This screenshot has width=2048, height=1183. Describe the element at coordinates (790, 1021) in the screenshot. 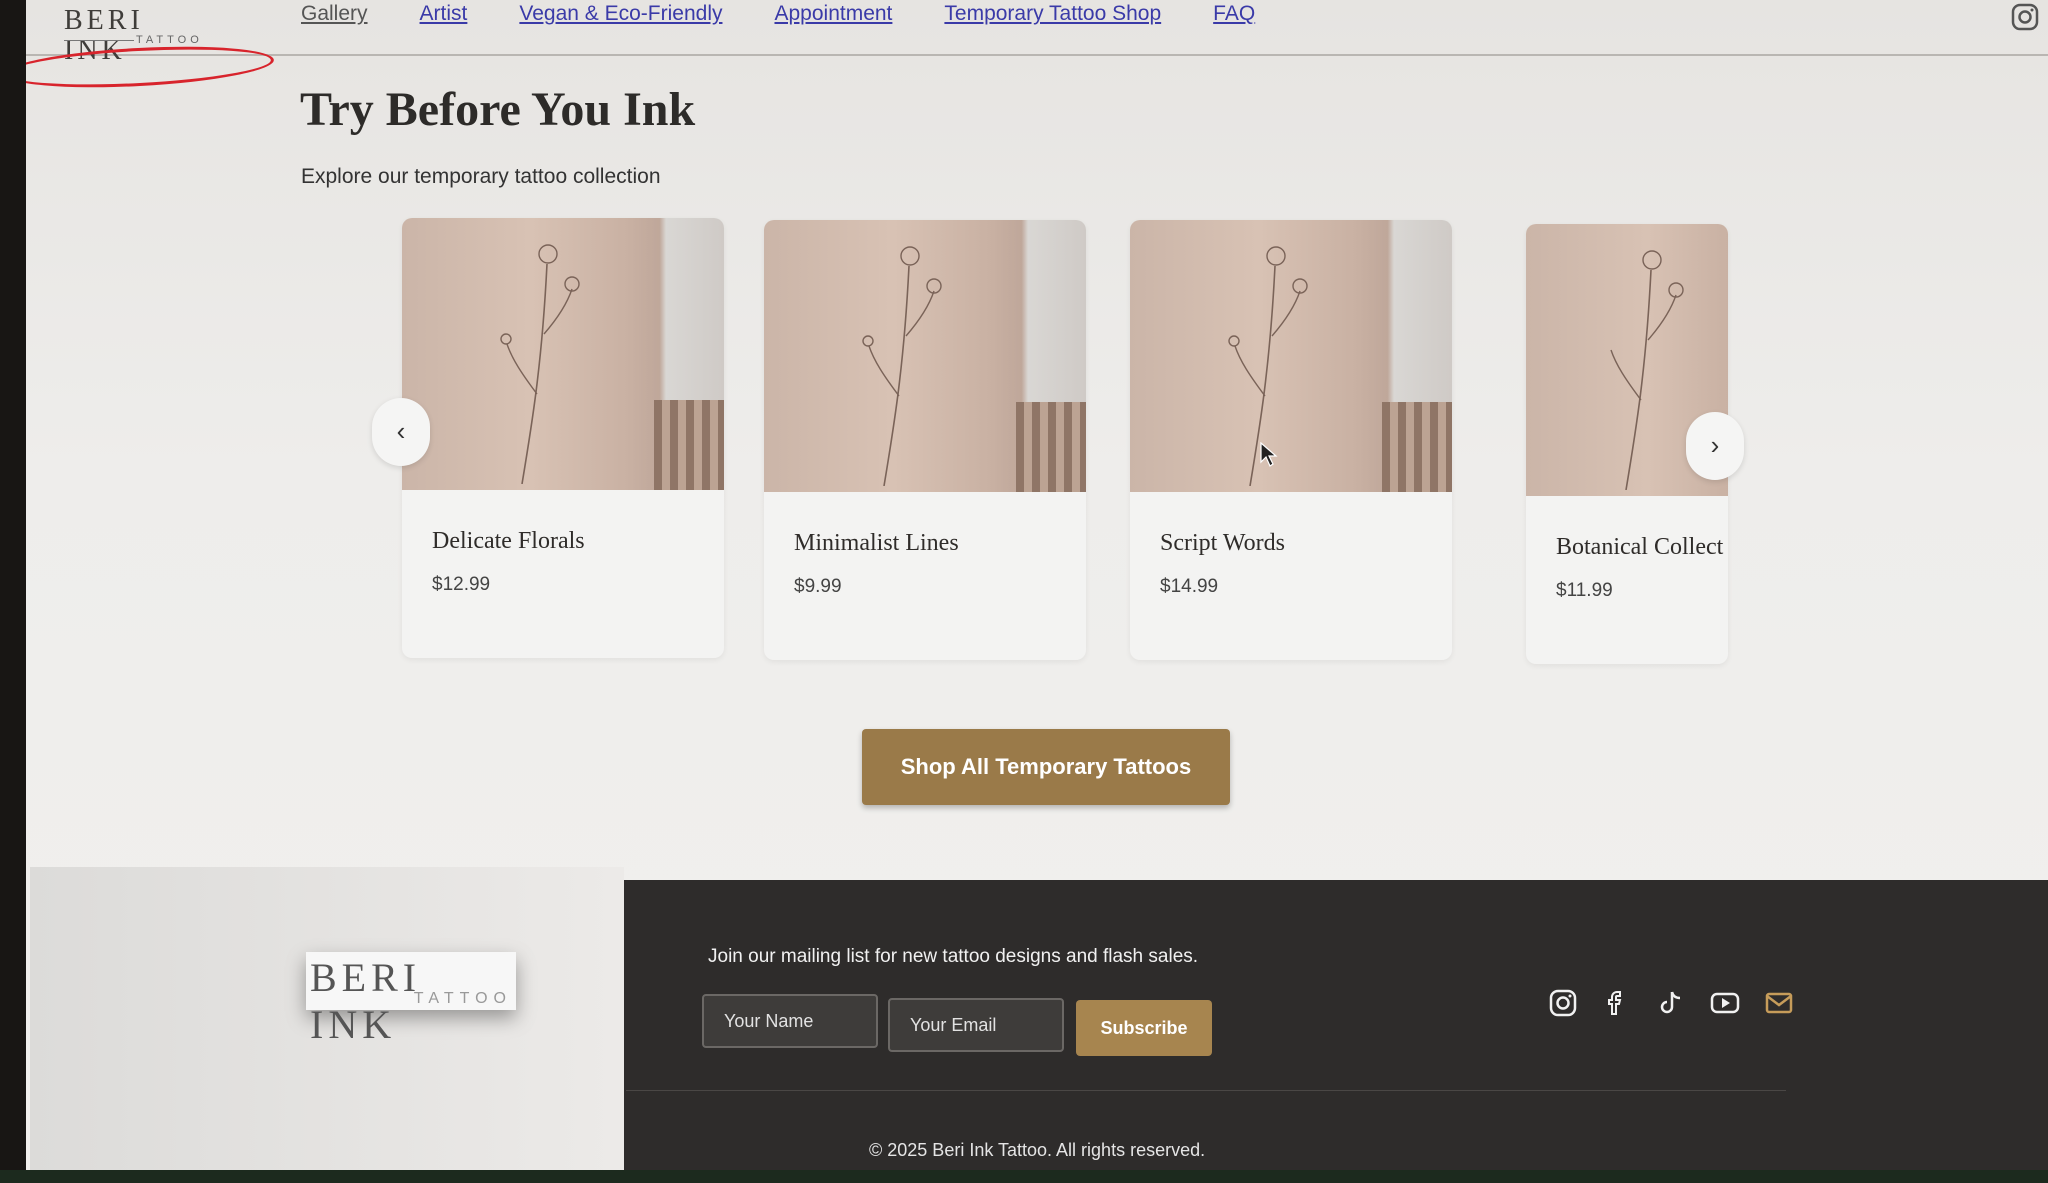

I see `name-input` at that location.